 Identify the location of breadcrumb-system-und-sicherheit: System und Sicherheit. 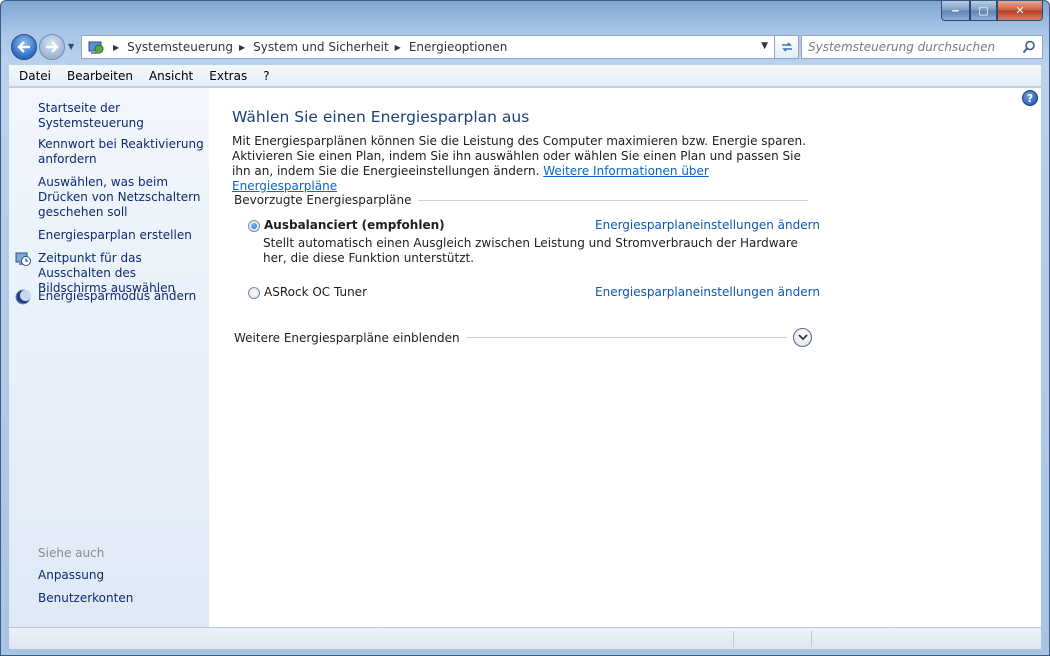
(321, 47).